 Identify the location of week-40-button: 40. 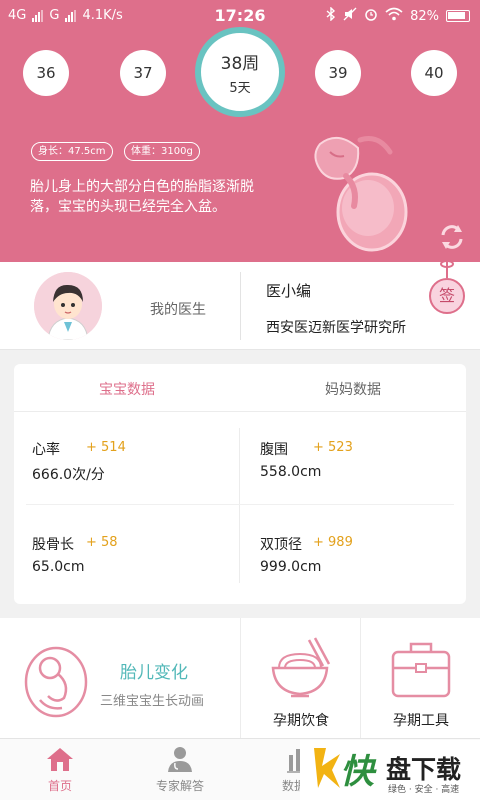
(434, 73).